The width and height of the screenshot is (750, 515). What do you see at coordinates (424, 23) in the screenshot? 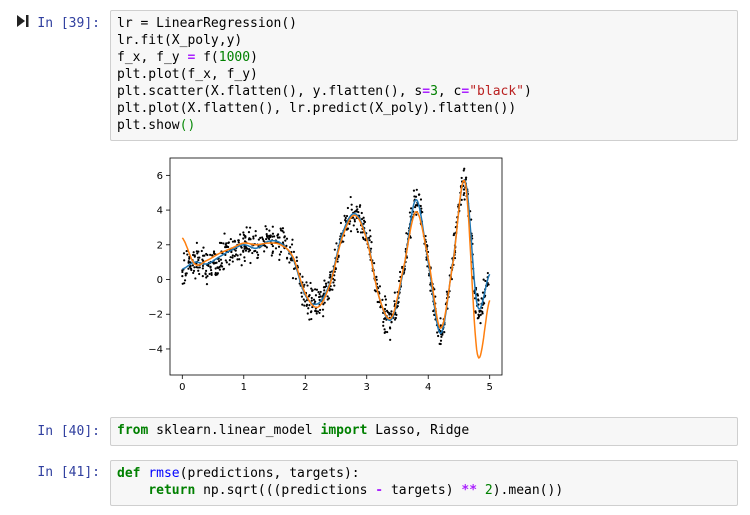
I see `code-line: lr = LinearRegression()` at bounding box center [424, 23].